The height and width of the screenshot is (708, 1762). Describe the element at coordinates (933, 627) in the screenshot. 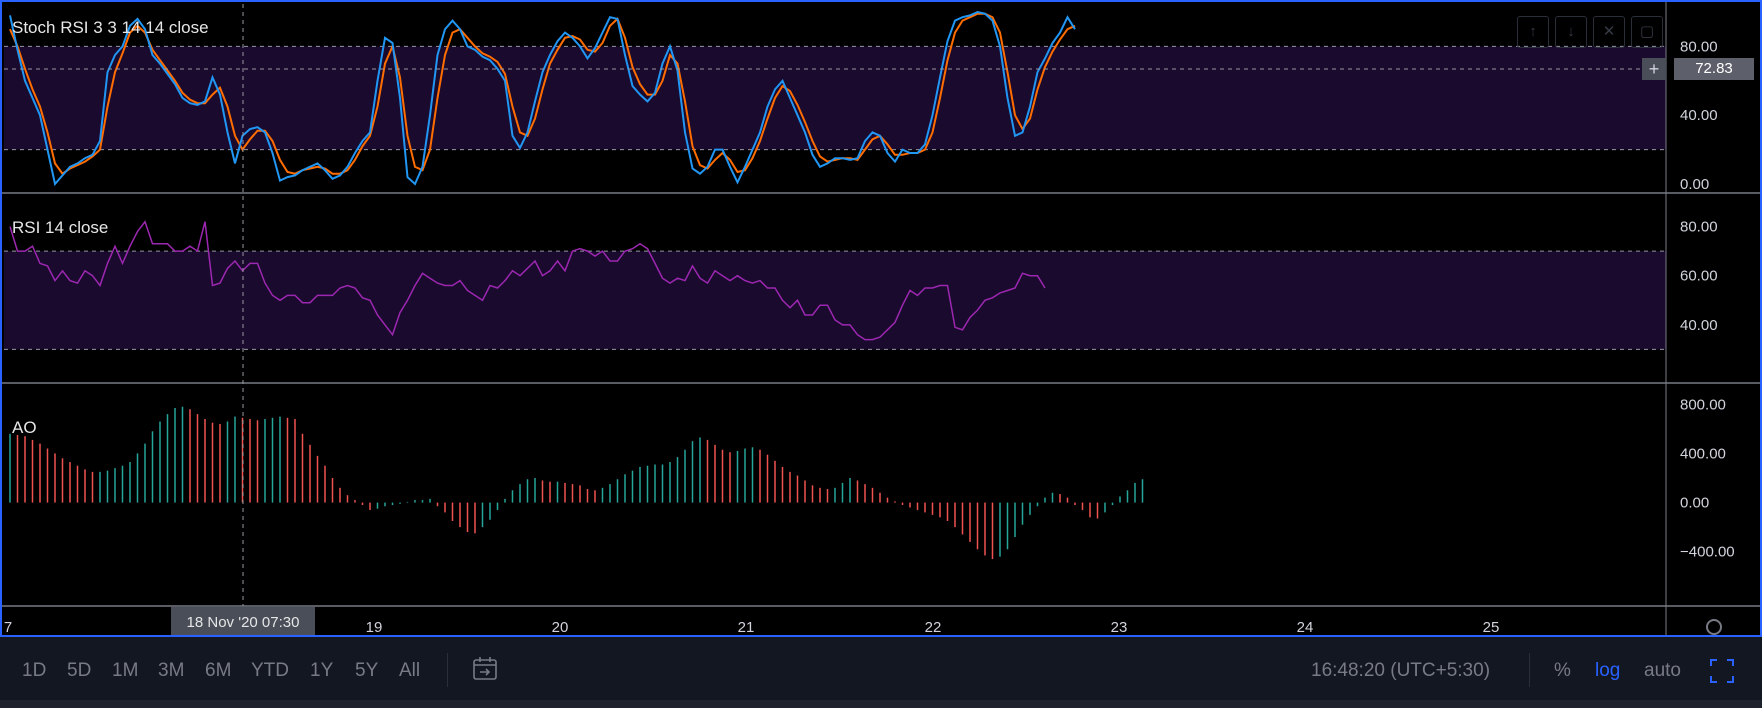

I see `time-tick-label: 22` at that location.